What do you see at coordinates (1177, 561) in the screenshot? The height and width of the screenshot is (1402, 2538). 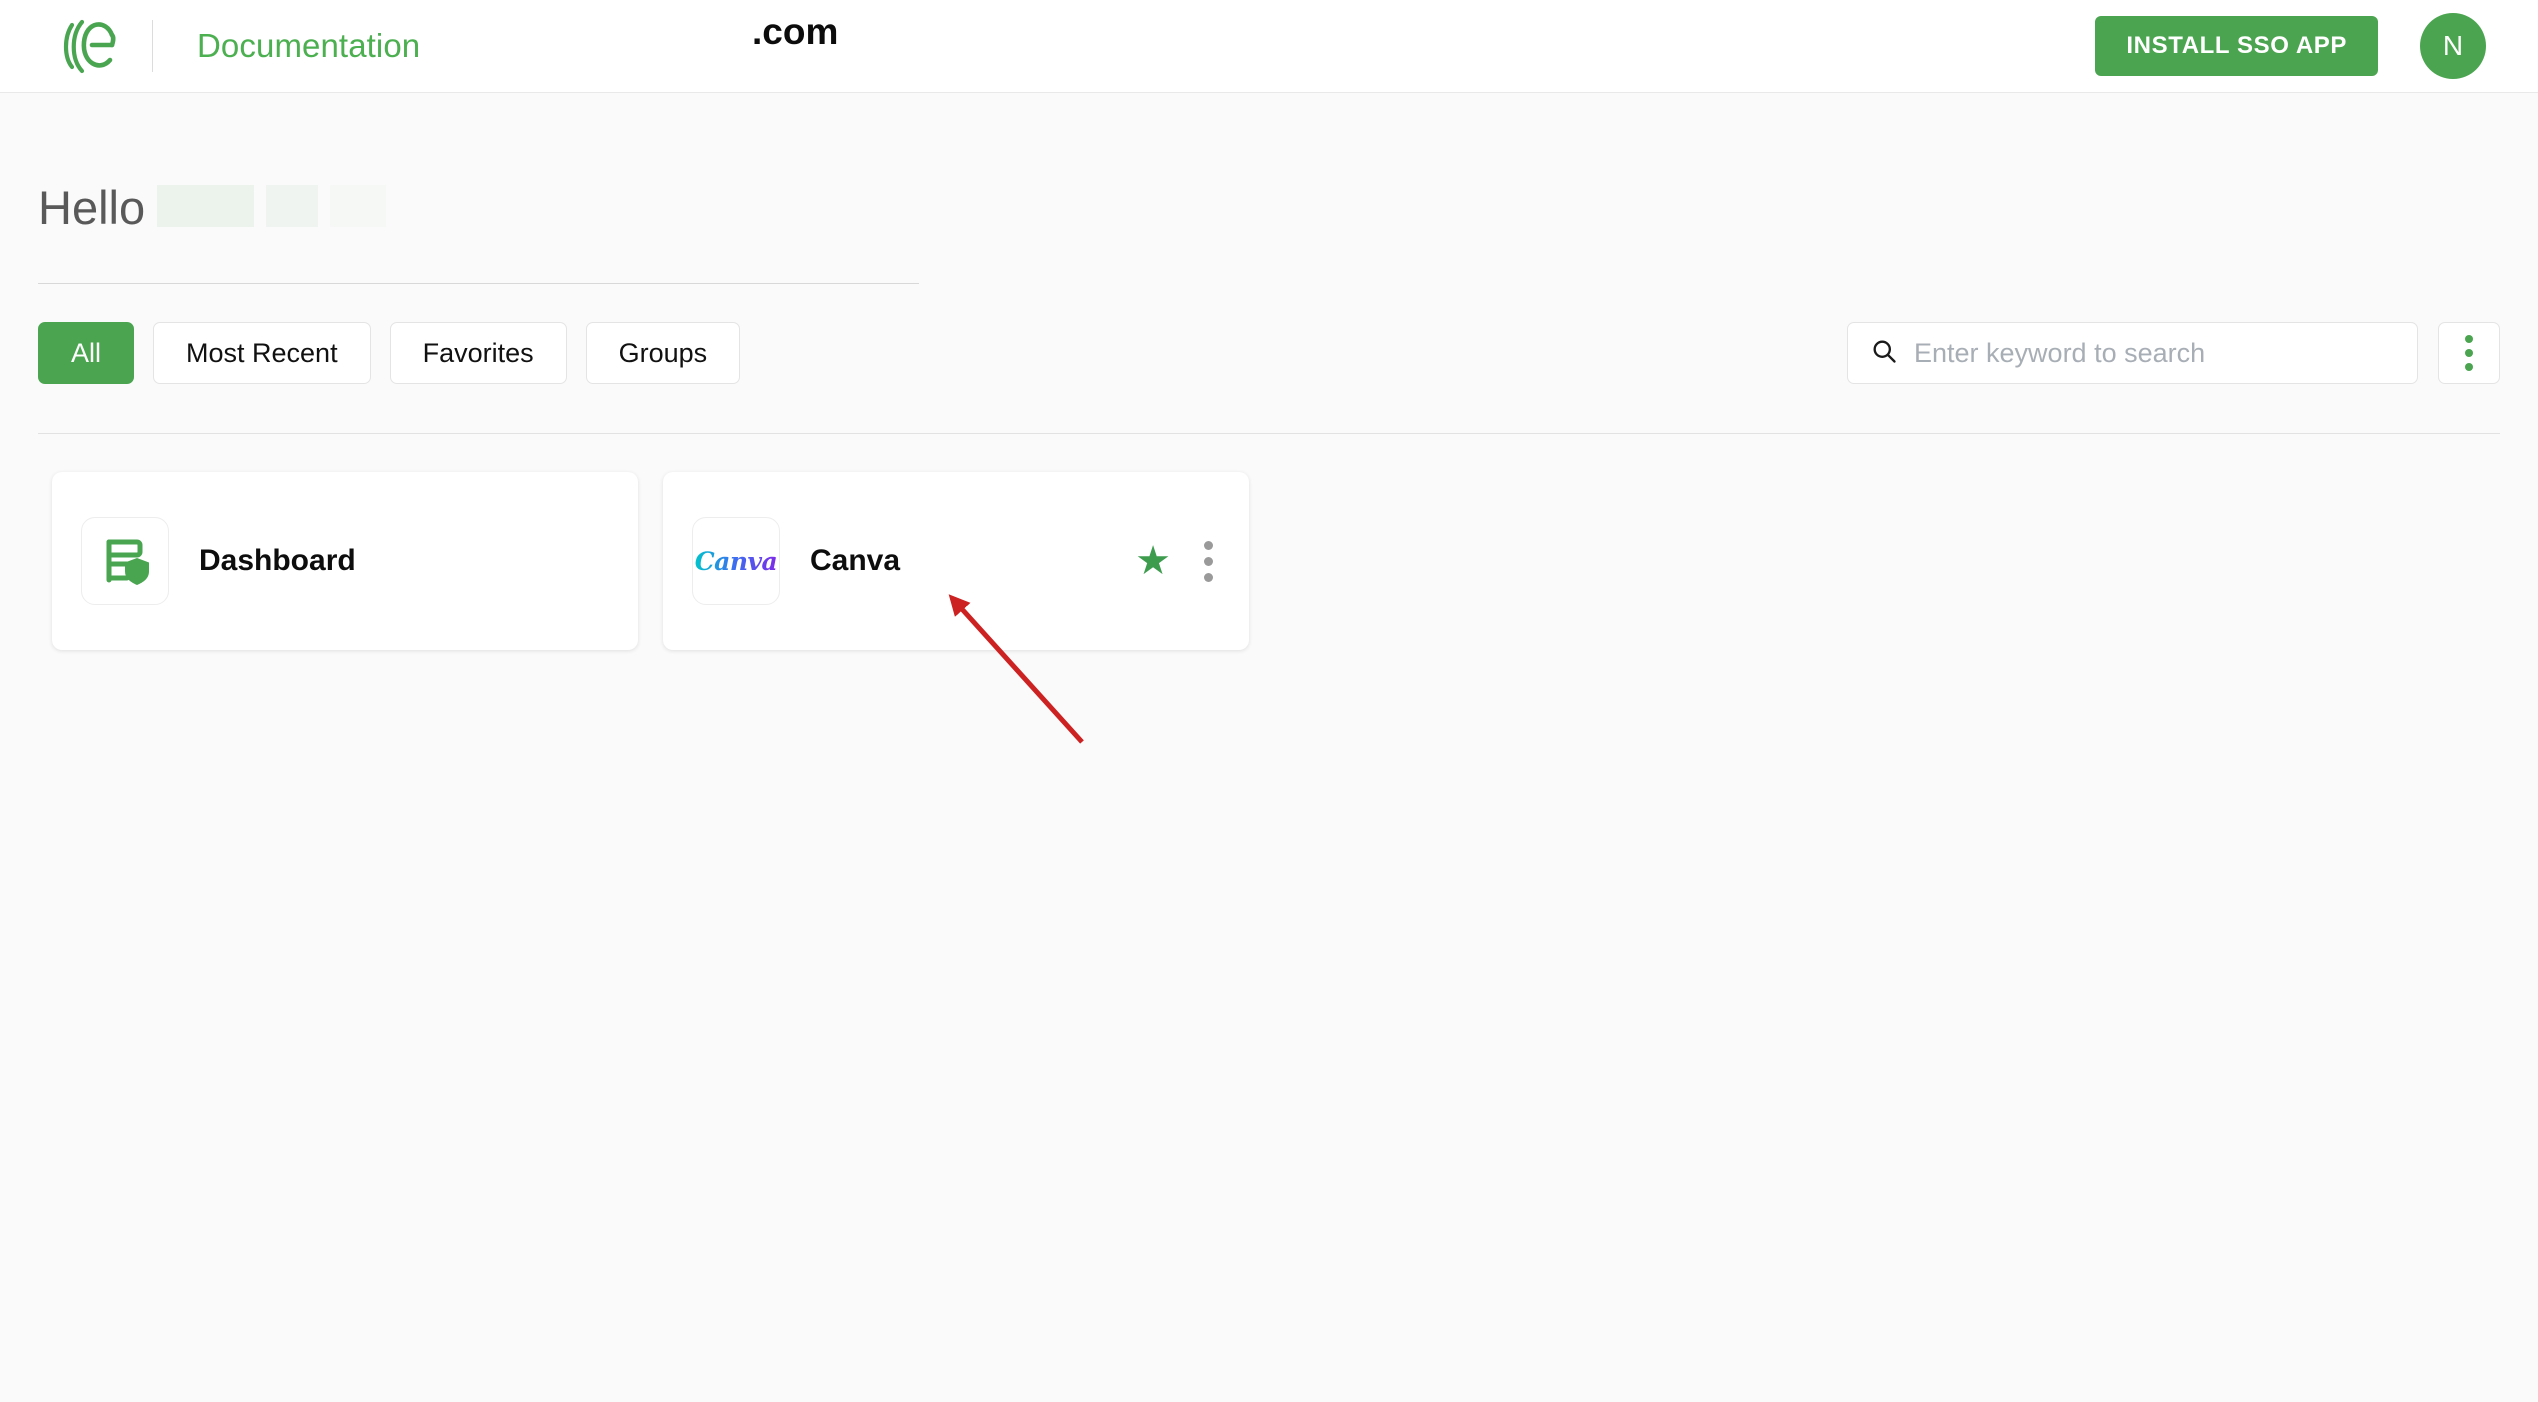 I see `app-card-actions: ★` at bounding box center [1177, 561].